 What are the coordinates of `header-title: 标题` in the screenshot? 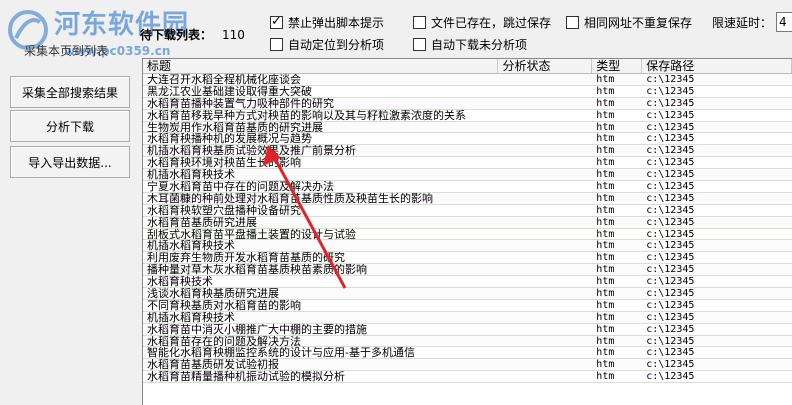 It's located at (321, 66).